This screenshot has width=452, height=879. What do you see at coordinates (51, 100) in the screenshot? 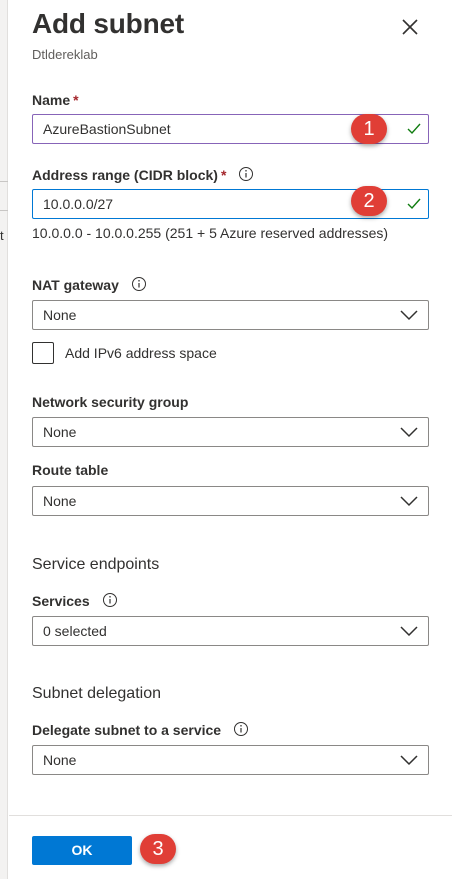
I see `name-label-text: Name` at bounding box center [51, 100].